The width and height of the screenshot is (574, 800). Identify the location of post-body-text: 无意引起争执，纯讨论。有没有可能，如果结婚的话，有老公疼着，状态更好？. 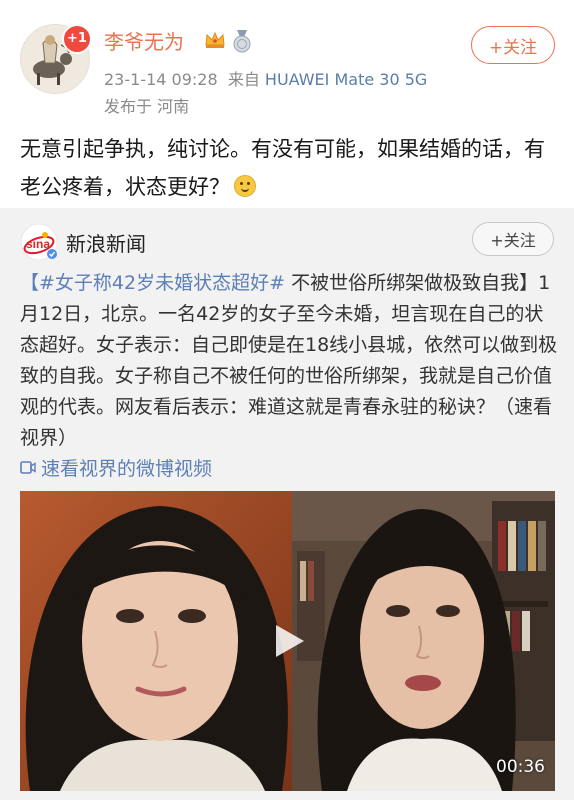
(282, 168).